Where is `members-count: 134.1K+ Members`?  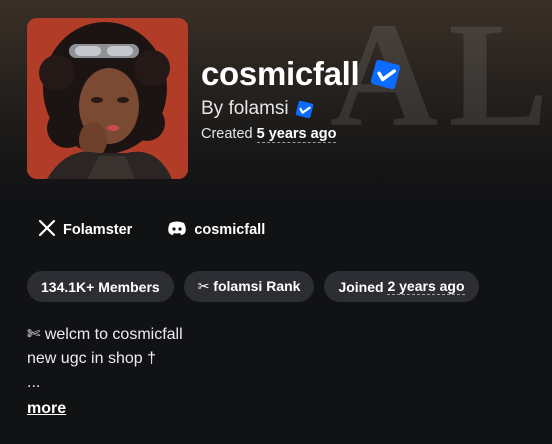 members-count: 134.1K+ Members is located at coordinates (100, 286).